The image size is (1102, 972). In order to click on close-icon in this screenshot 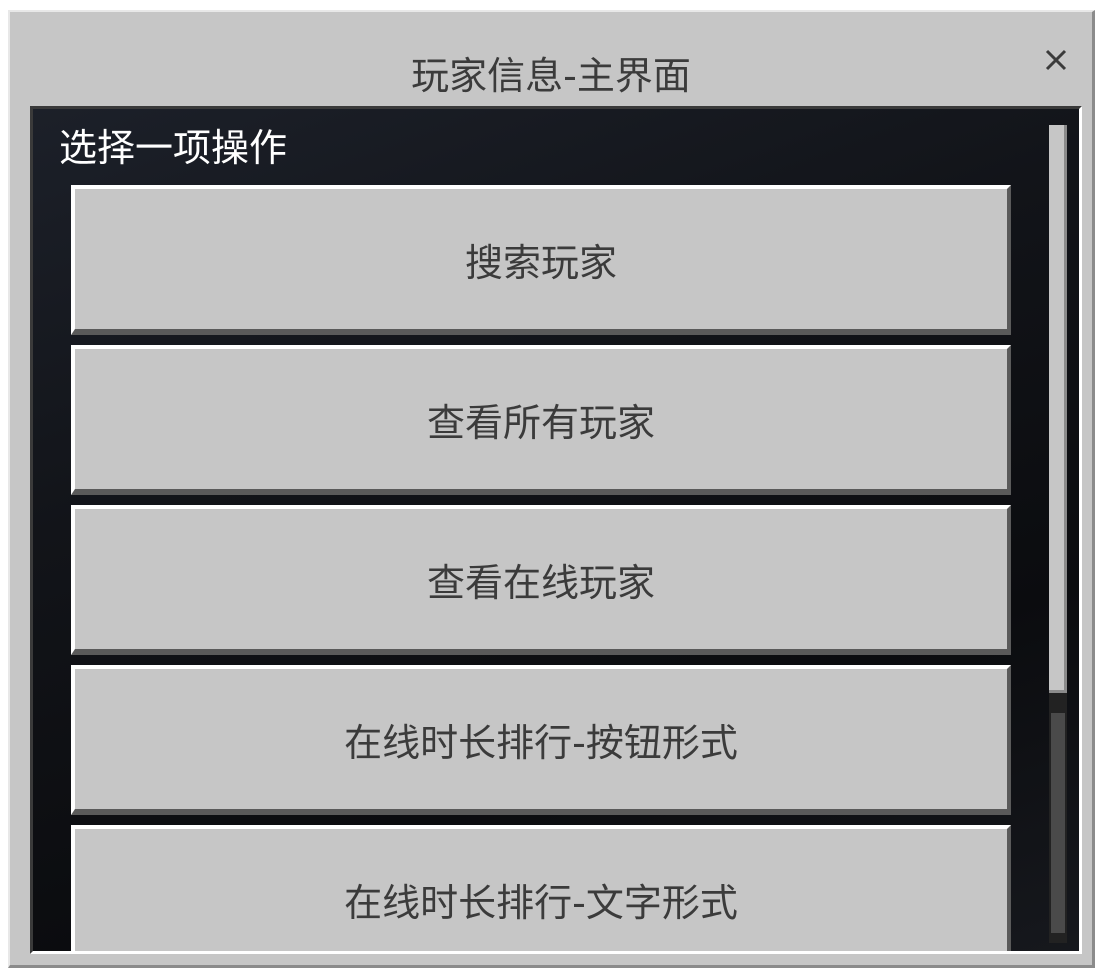, I will do `click(1056, 60)`.